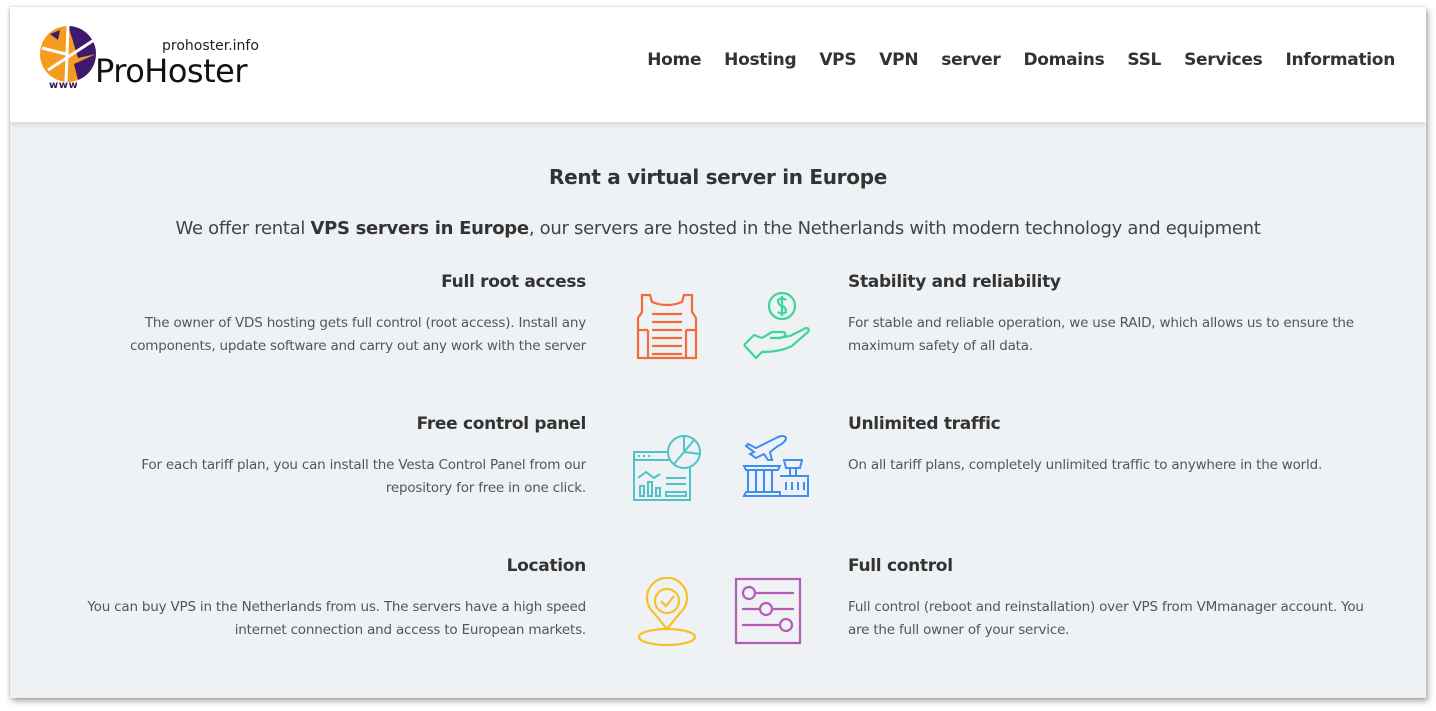 The image size is (1436, 711). I want to click on feature-title: Stability and reliability, so click(954, 282).